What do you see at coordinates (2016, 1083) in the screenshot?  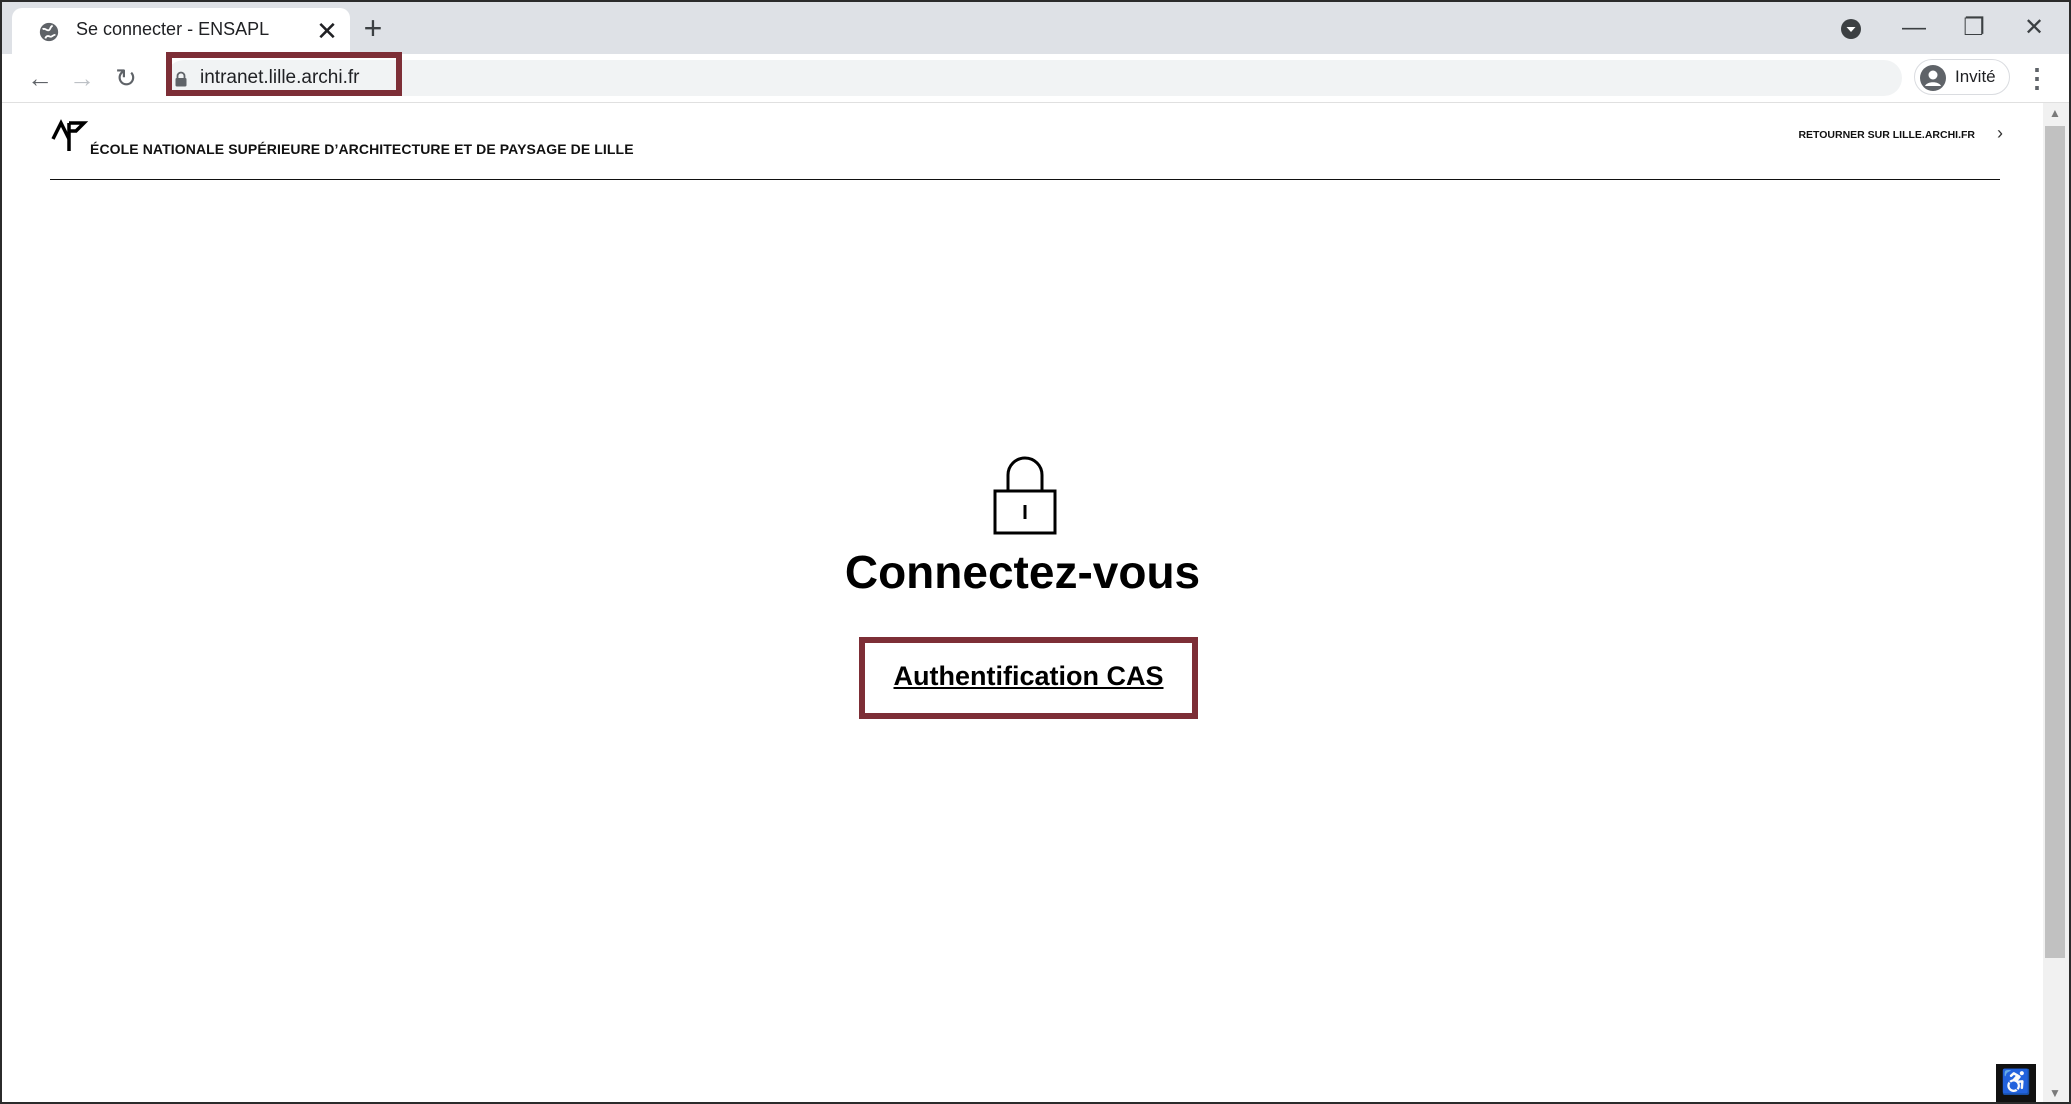 I see `accessibility-button: ♿` at bounding box center [2016, 1083].